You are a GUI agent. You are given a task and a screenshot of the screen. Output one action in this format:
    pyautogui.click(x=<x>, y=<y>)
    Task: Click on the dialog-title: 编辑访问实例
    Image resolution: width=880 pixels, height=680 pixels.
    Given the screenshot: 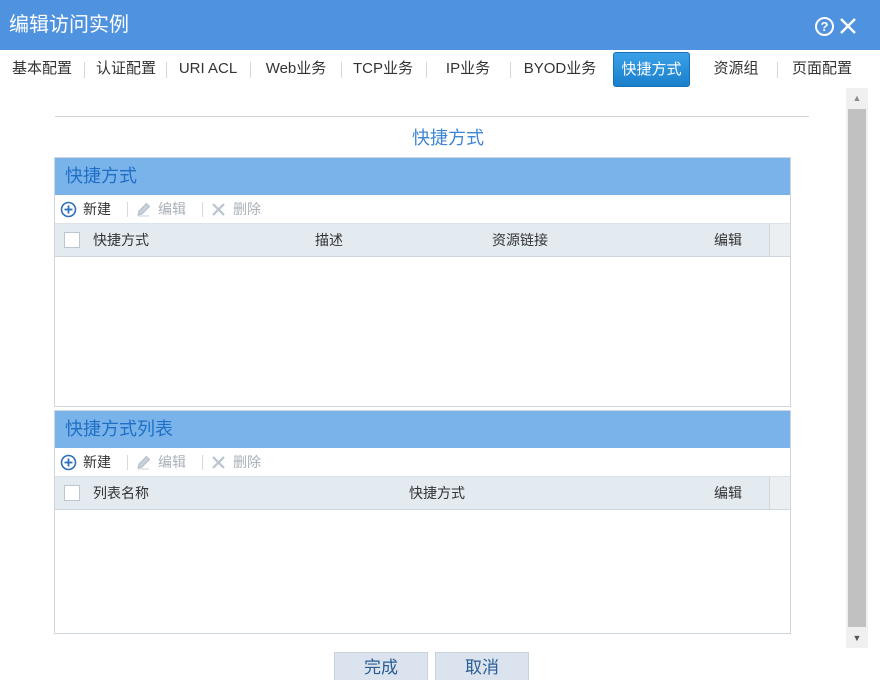 What is the action you would take?
    pyautogui.click(x=69, y=25)
    